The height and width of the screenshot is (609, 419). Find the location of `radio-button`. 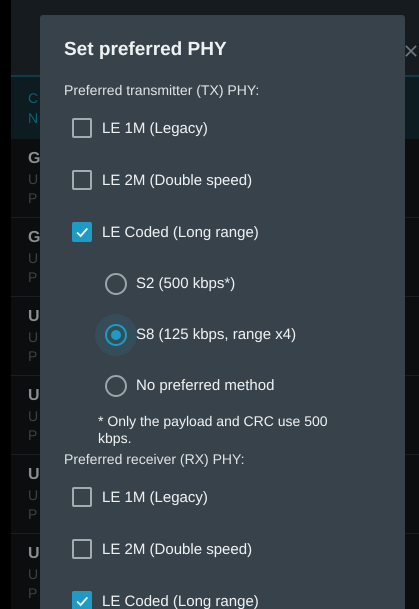

radio-button is located at coordinates (116, 335).